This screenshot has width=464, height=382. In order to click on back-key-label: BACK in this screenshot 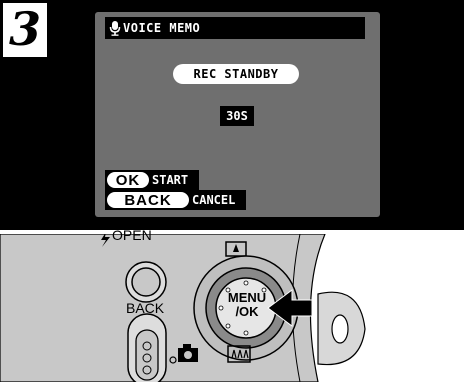, I will do `click(148, 200)`.